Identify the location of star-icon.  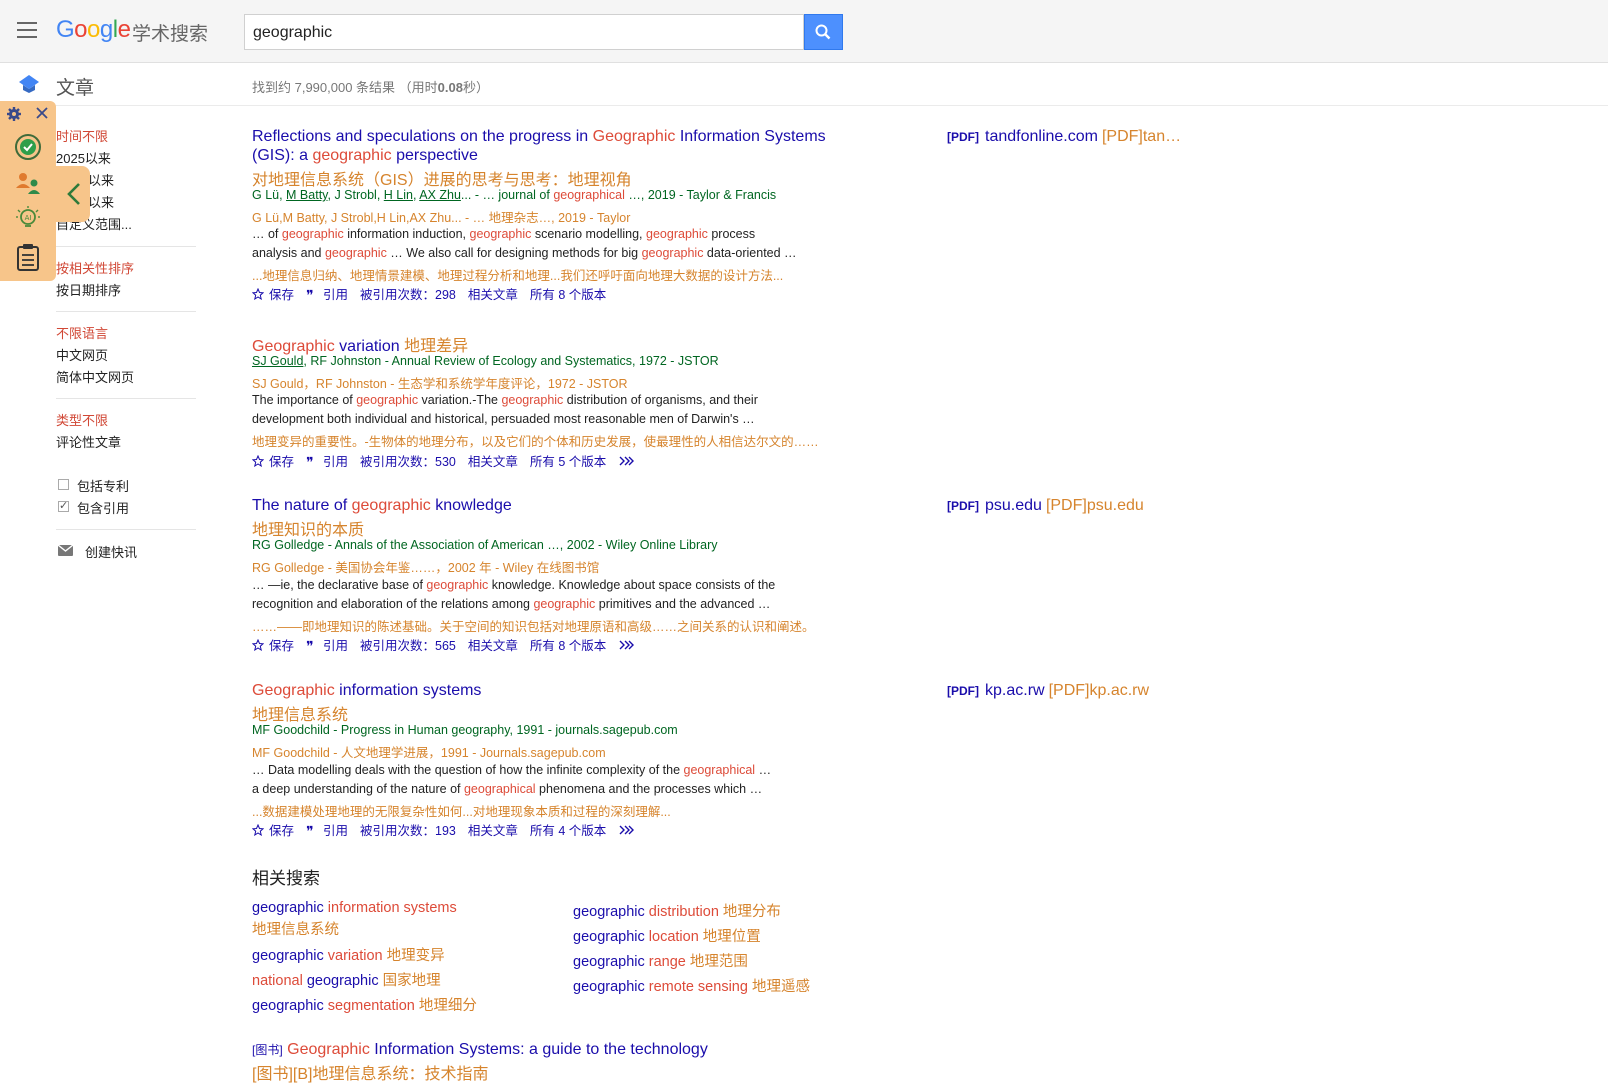
(258, 460).